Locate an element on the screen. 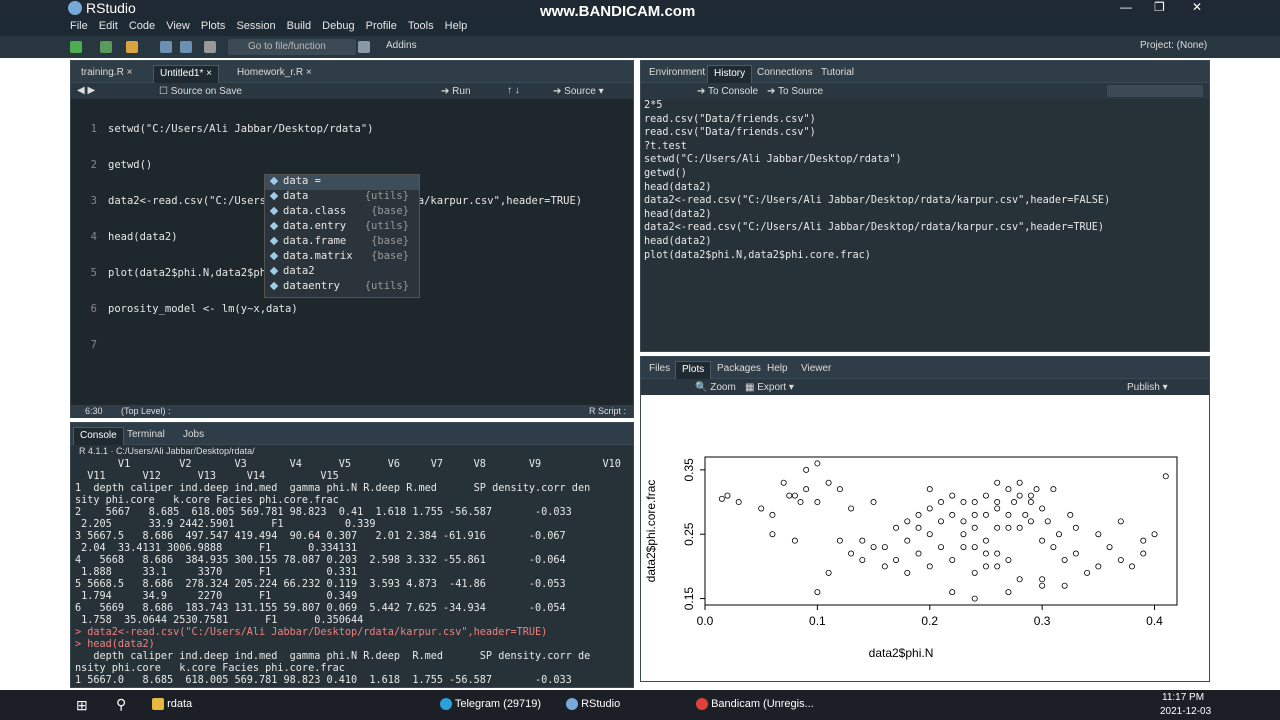 This screenshot has height=720, width=1280. autocomplete-item: dataentry {utils} is located at coordinates (342, 287).